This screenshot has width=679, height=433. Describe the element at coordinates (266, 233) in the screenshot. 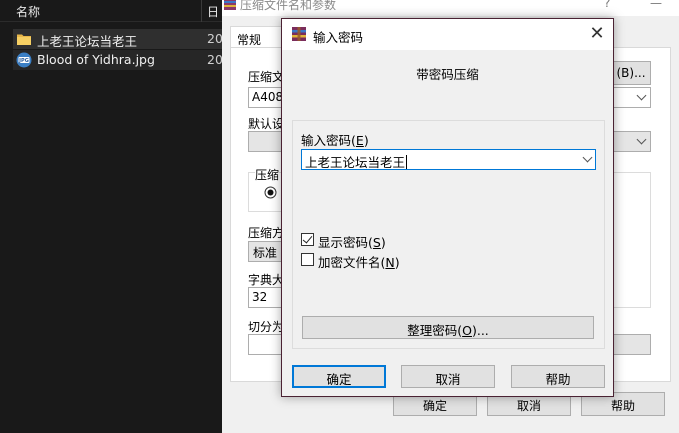

I see `compression-method-label: 压缩方` at that location.